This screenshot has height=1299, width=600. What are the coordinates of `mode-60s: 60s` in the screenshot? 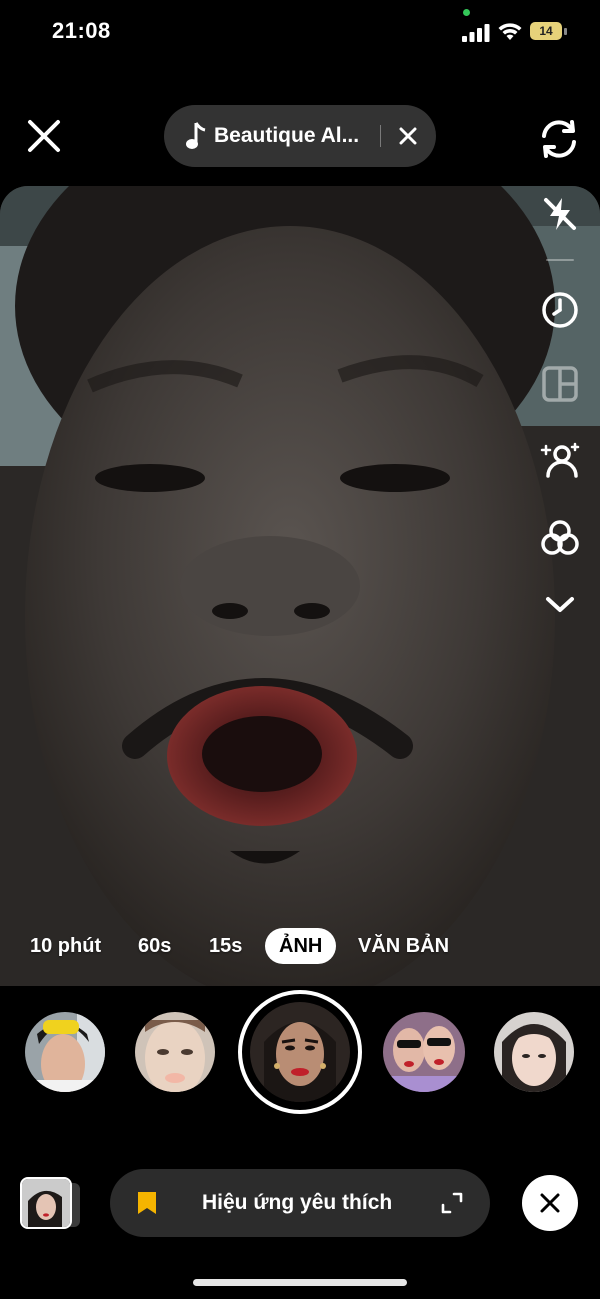 It's located at (154, 946).